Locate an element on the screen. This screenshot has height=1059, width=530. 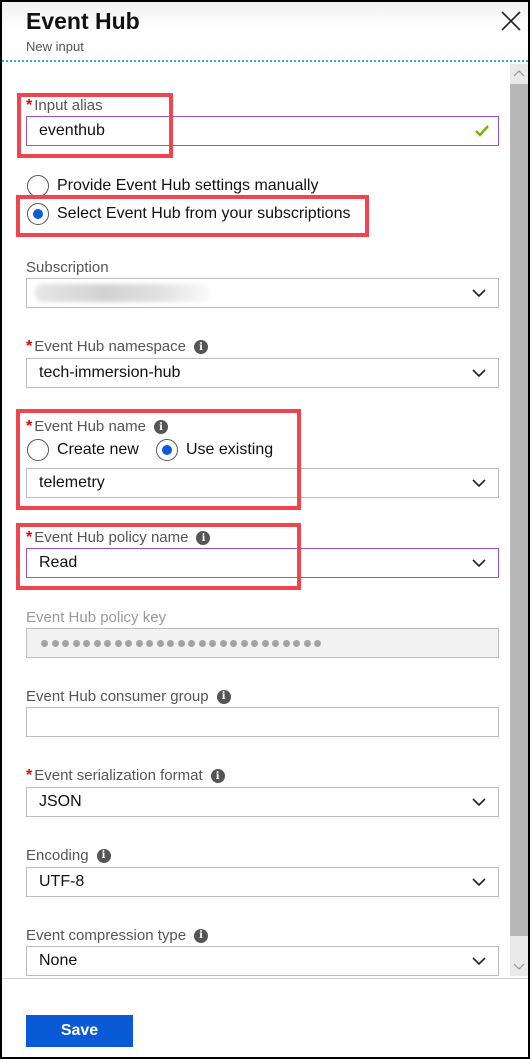
compression-dropdown: None is located at coordinates (262, 961).